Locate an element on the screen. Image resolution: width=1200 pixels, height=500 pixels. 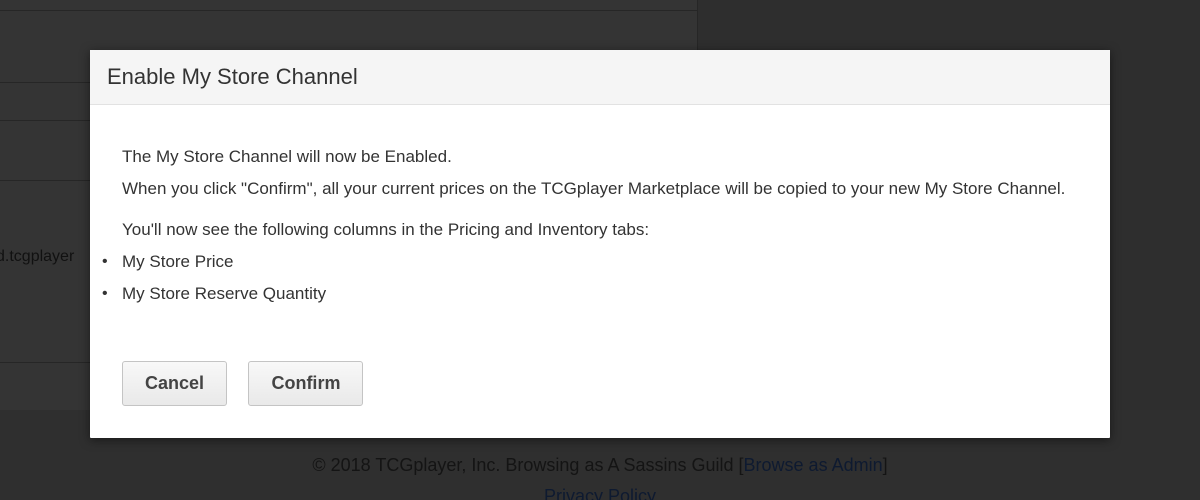
modal-actions: Cancel Confirm is located at coordinates (251, 383).